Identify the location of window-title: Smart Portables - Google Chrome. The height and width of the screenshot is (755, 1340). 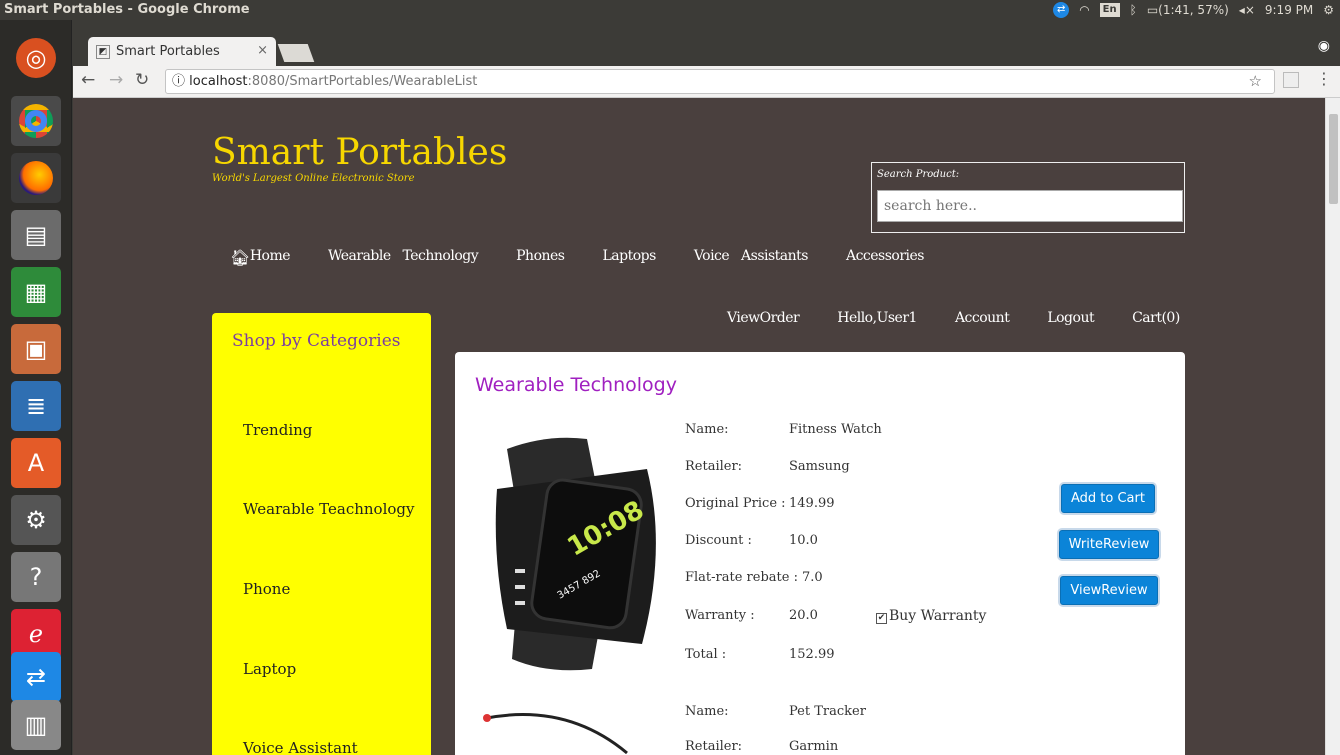
(127, 9).